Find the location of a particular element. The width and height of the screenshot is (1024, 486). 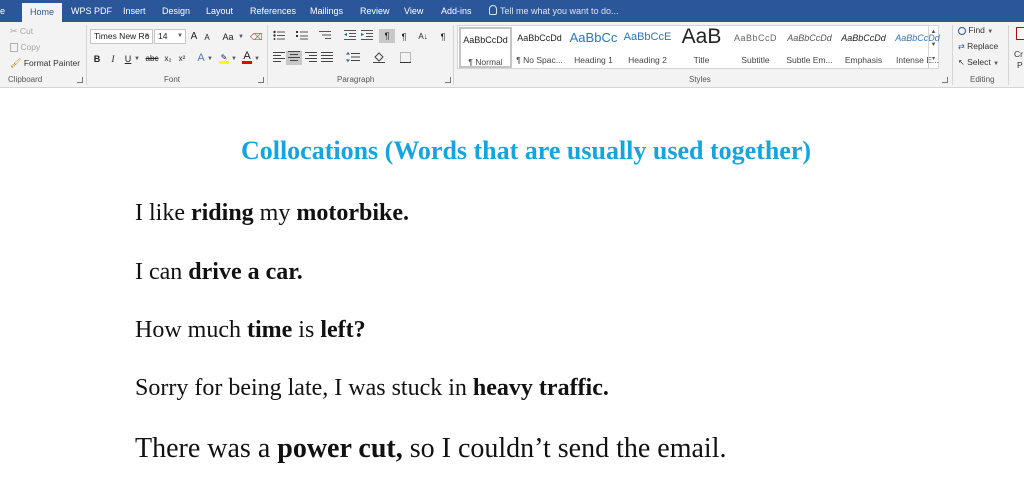

clear-formatting-icon: ⌫ is located at coordinates (256, 37).